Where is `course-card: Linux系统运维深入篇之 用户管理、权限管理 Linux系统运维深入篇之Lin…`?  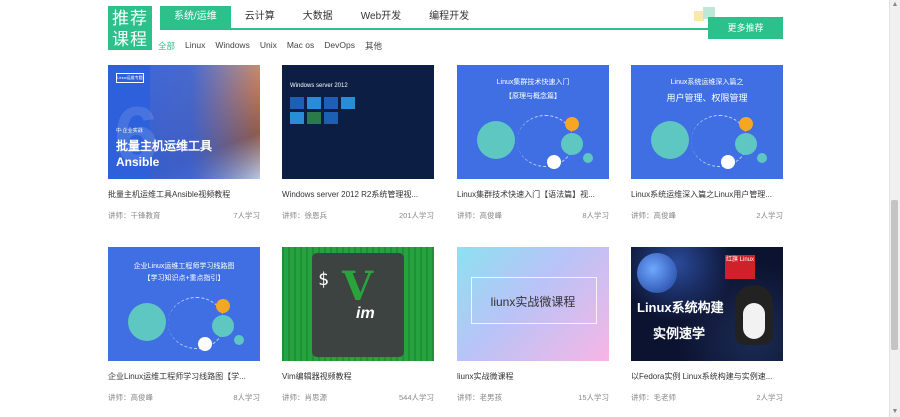 course-card: Linux系统运维深入篇之 用户管理、权限管理 Linux系统运维深入篇之Lin… is located at coordinates (707, 143).